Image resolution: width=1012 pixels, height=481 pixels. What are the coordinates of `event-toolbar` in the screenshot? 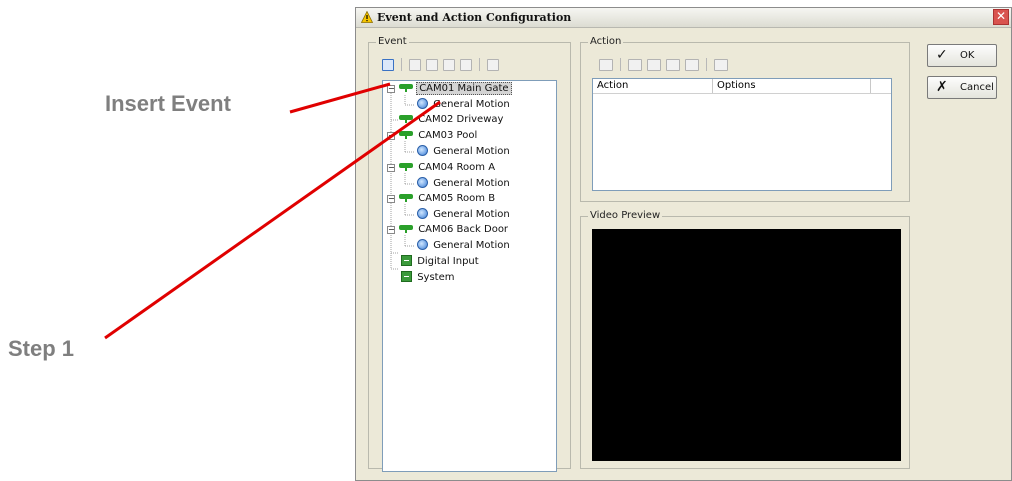 It's located at (440, 64).